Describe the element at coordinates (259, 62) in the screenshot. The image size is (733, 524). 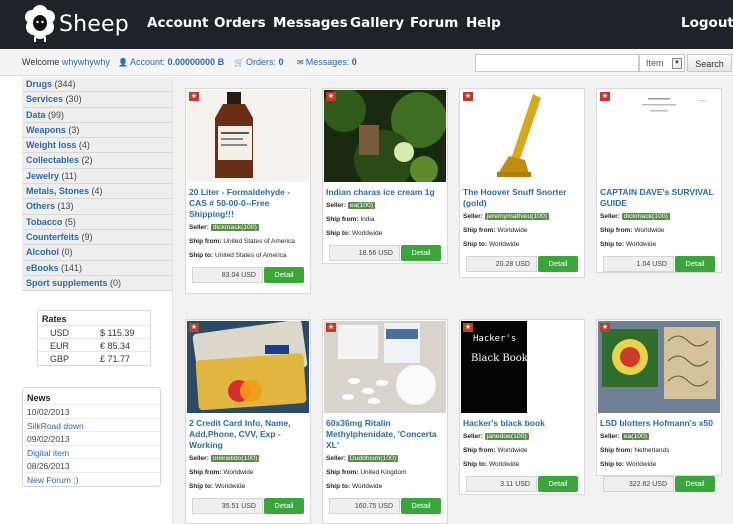
I see `orders-count: 🛒 Orders: 0` at that location.